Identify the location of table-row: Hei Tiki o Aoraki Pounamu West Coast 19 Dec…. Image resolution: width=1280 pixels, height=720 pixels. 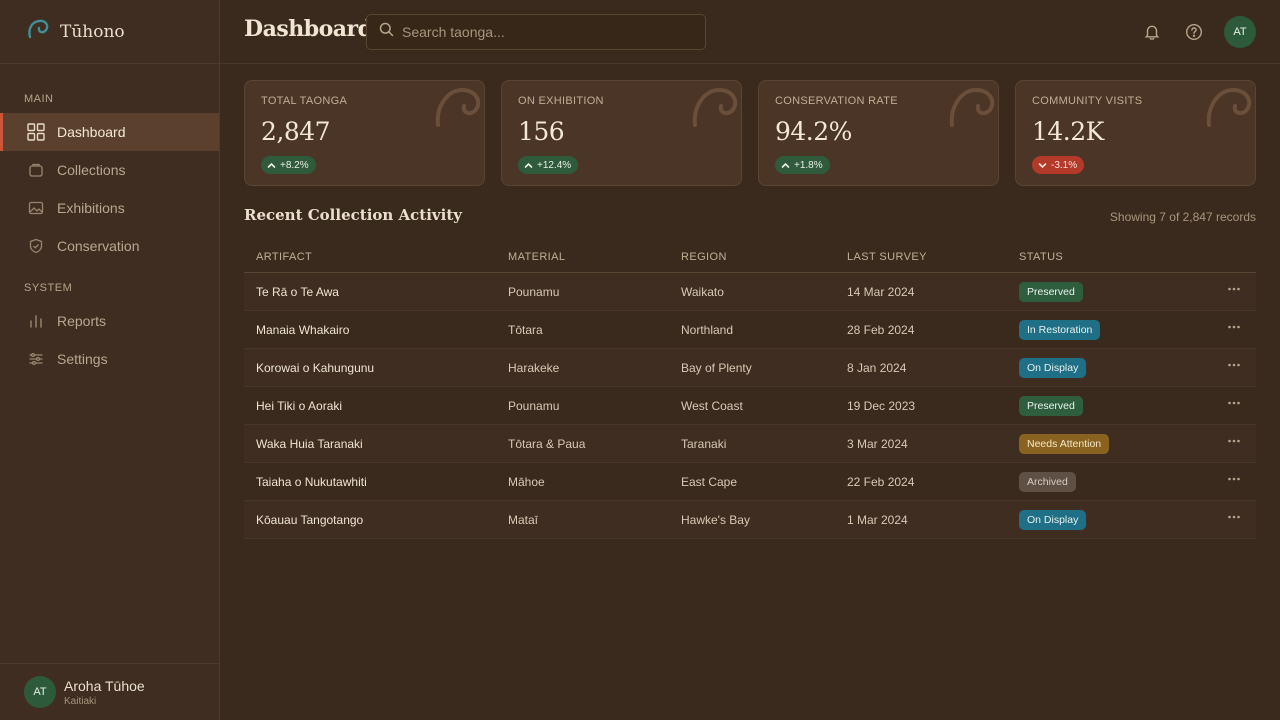
(750, 406).